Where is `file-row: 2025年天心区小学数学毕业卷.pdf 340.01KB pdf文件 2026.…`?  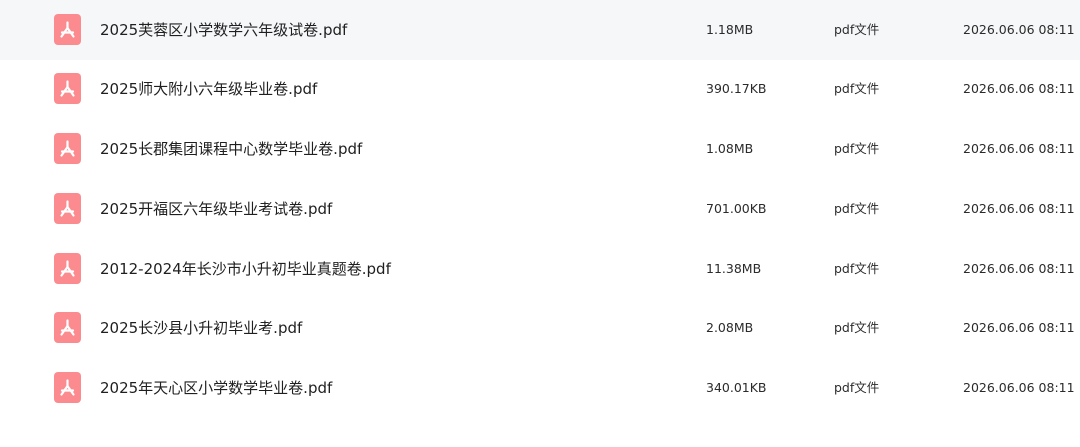
file-row: 2025年天心区小学数学毕业卷.pdf 340.01KB pdf文件 2026.… is located at coordinates (540, 388).